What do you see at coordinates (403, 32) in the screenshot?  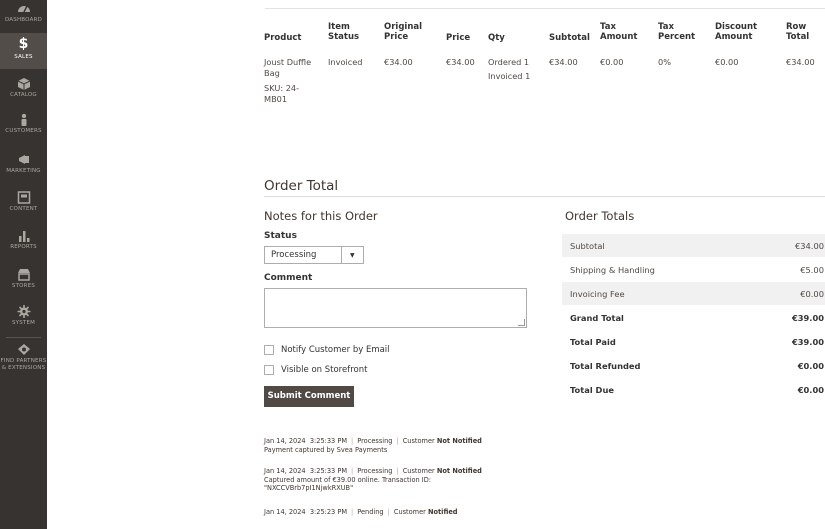 I see `col-original-price: Original Price` at bounding box center [403, 32].